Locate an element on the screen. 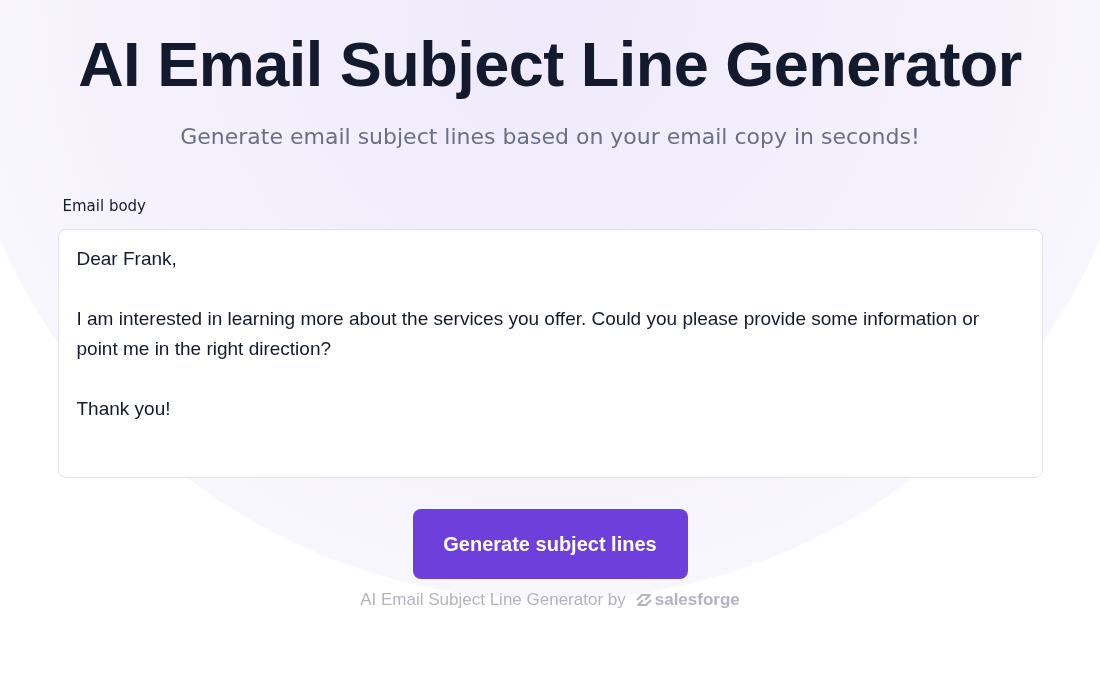 This screenshot has width=1100, height=676. page-subtitle: Generate email subject lines based on your email copy in seconds! is located at coordinates (550, 136).